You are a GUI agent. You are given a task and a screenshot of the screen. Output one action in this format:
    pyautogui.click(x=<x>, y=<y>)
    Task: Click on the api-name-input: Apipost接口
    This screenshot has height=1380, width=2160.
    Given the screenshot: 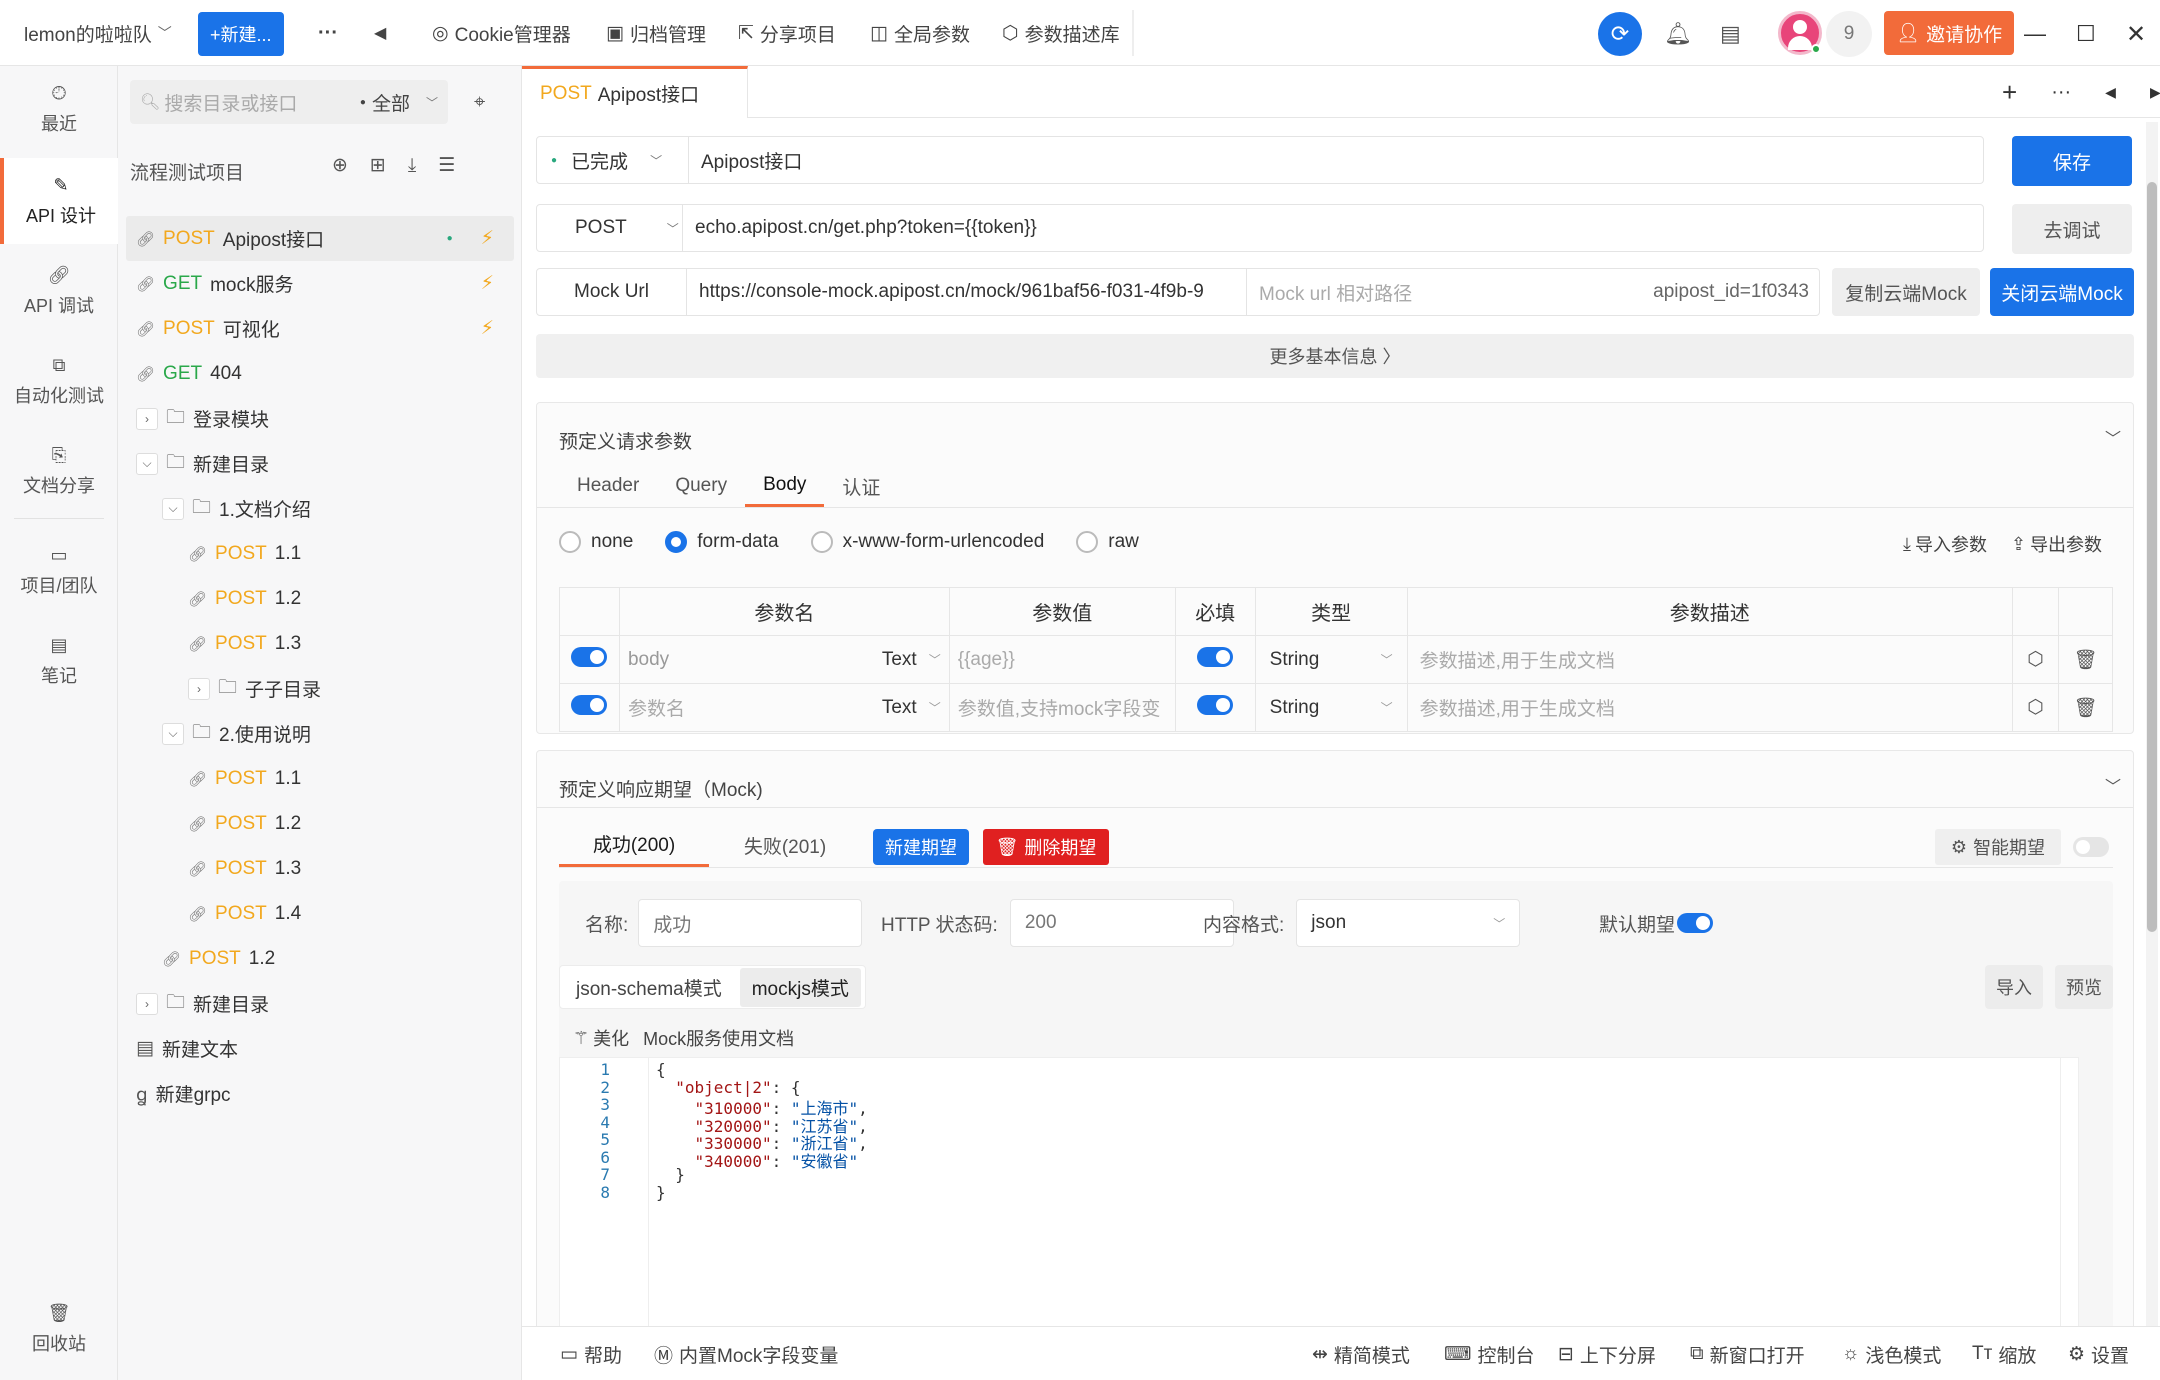 What is the action you would take?
    pyautogui.click(x=745, y=160)
    